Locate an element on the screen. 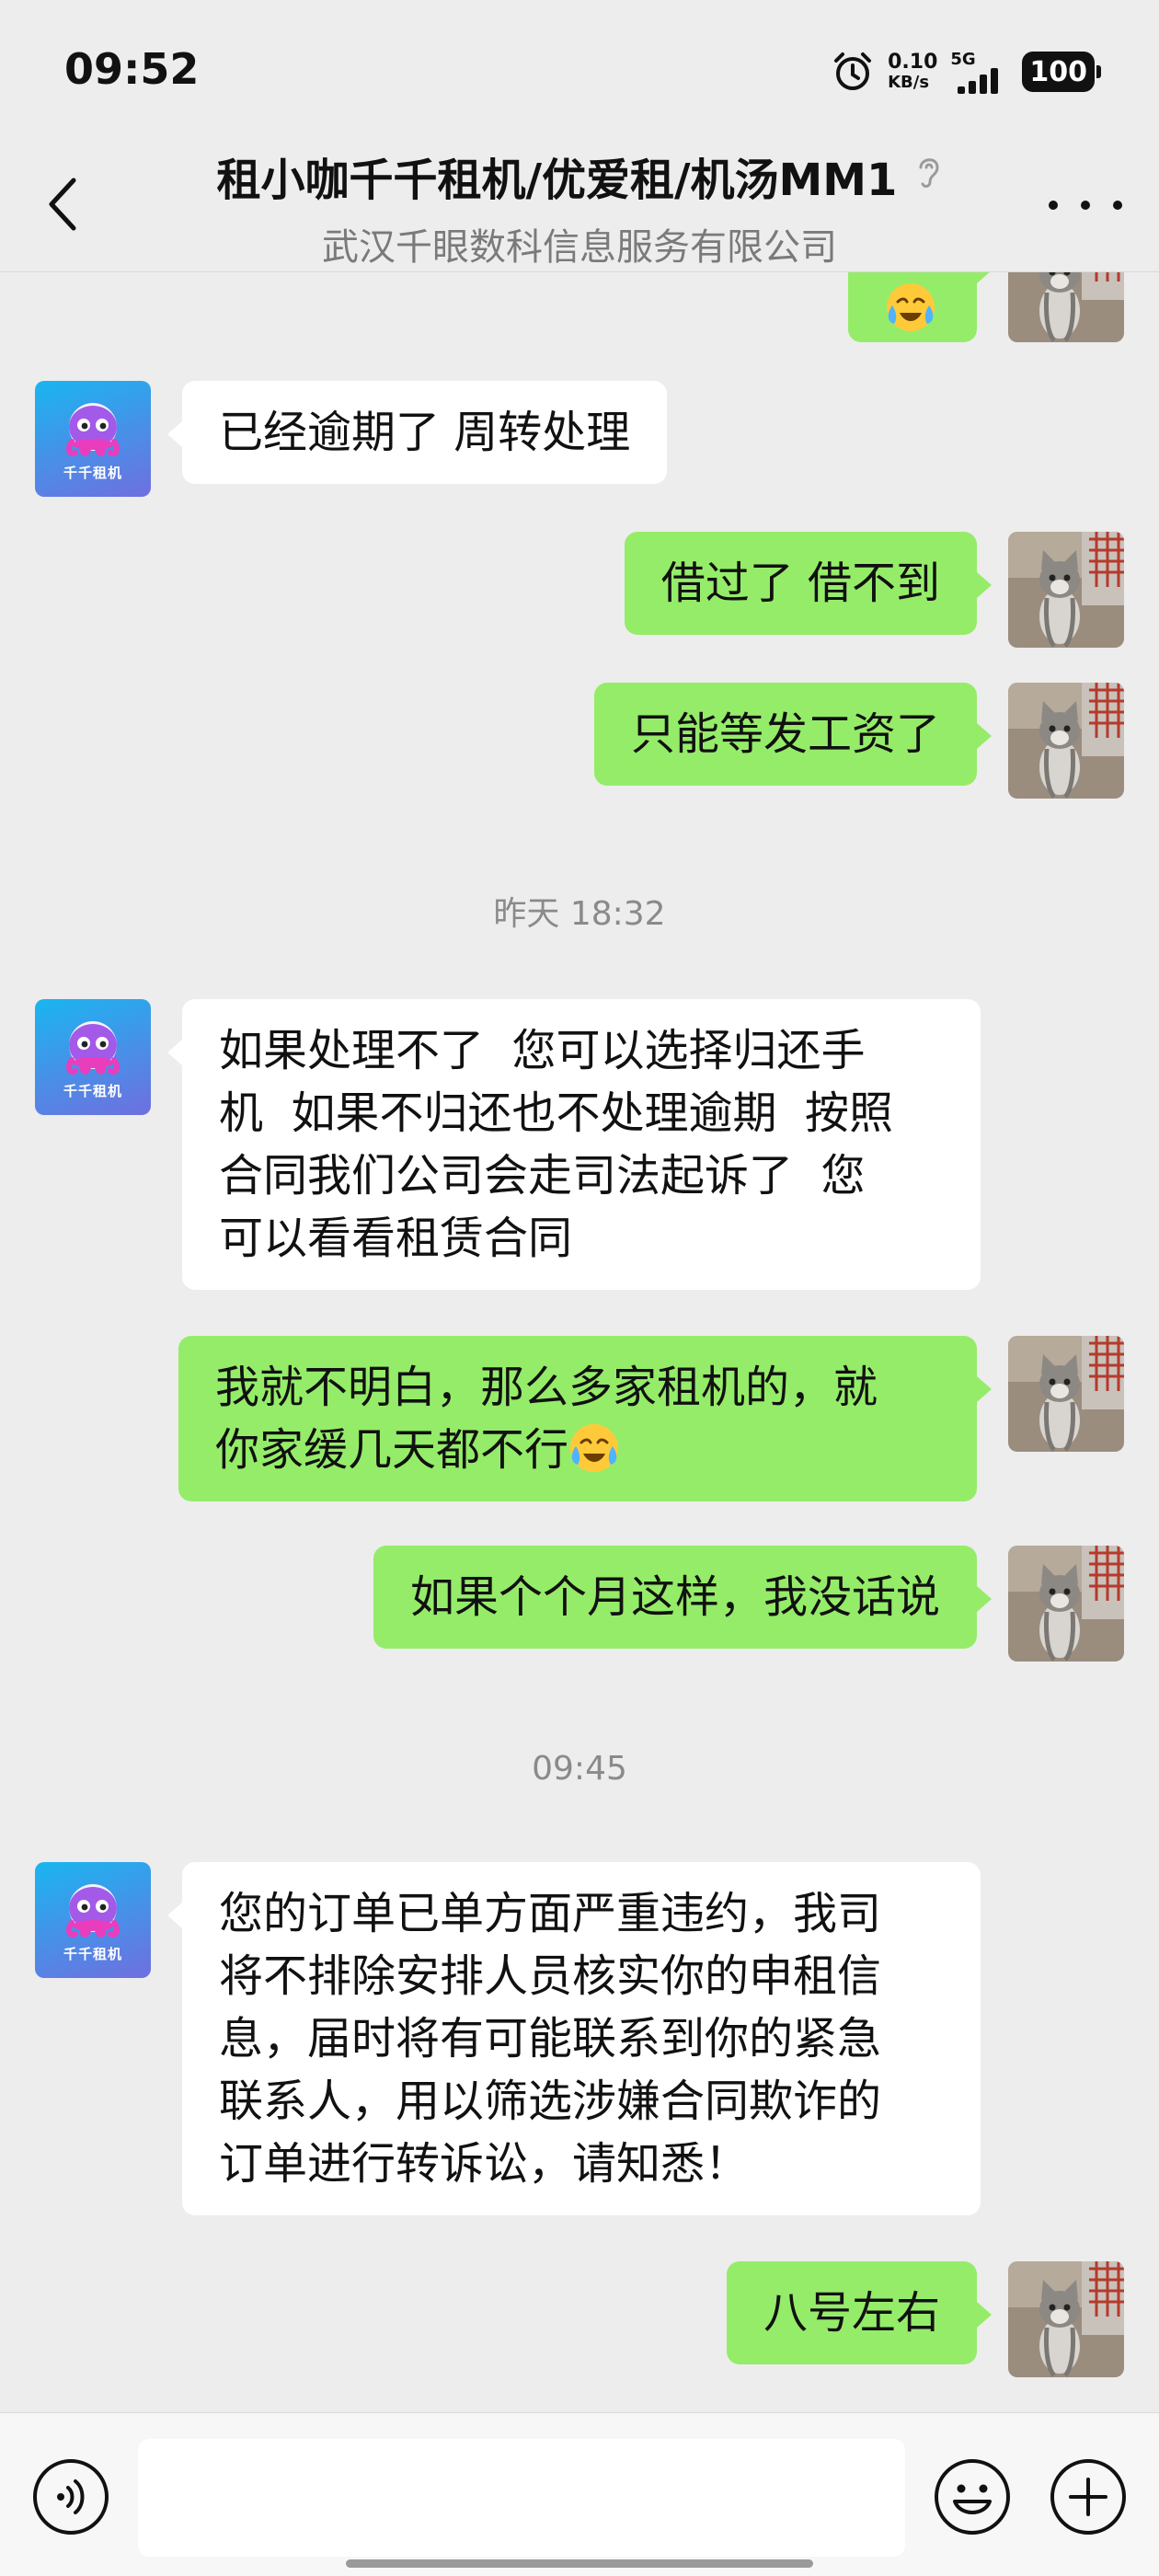 This screenshot has width=1159, height=2576. message-text-line: 如果处理不了 您可以选择归还手 is located at coordinates (542, 1050).